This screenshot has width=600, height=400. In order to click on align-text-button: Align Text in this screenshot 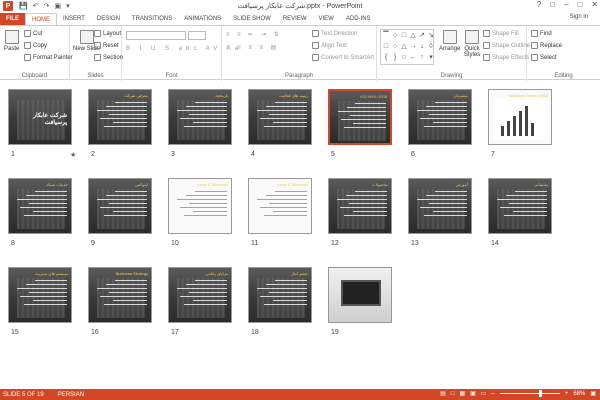, I will do `click(329, 45)`.